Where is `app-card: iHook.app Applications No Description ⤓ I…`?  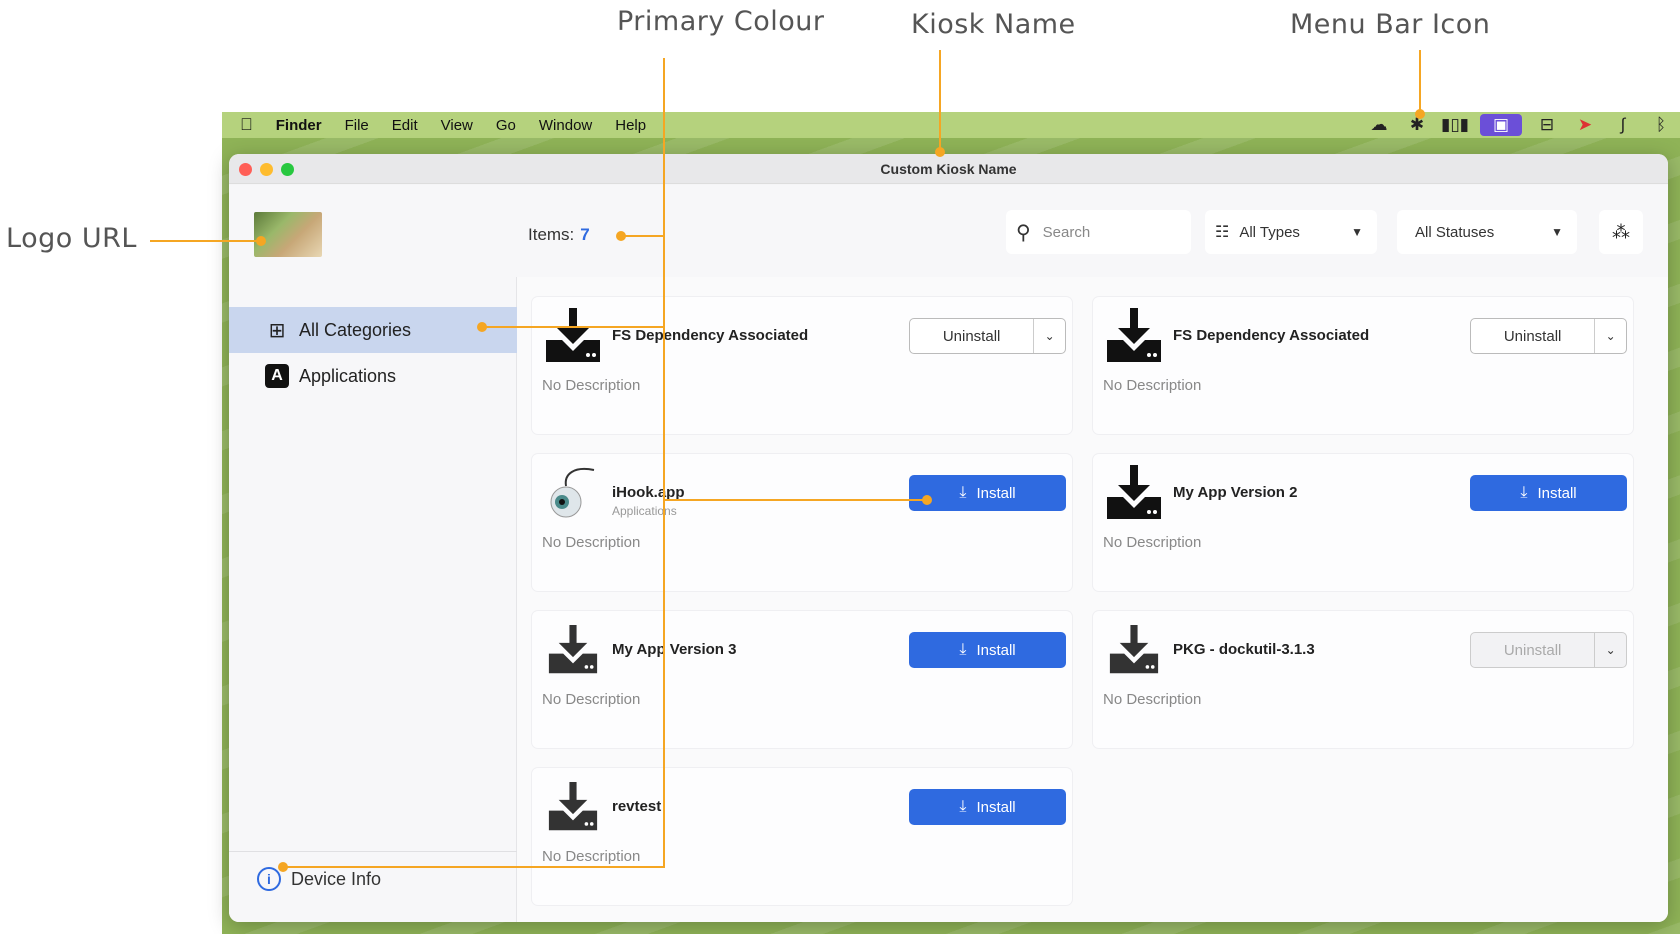
app-card: iHook.app Applications No Description ⤓ I… is located at coordinates (802, 522).